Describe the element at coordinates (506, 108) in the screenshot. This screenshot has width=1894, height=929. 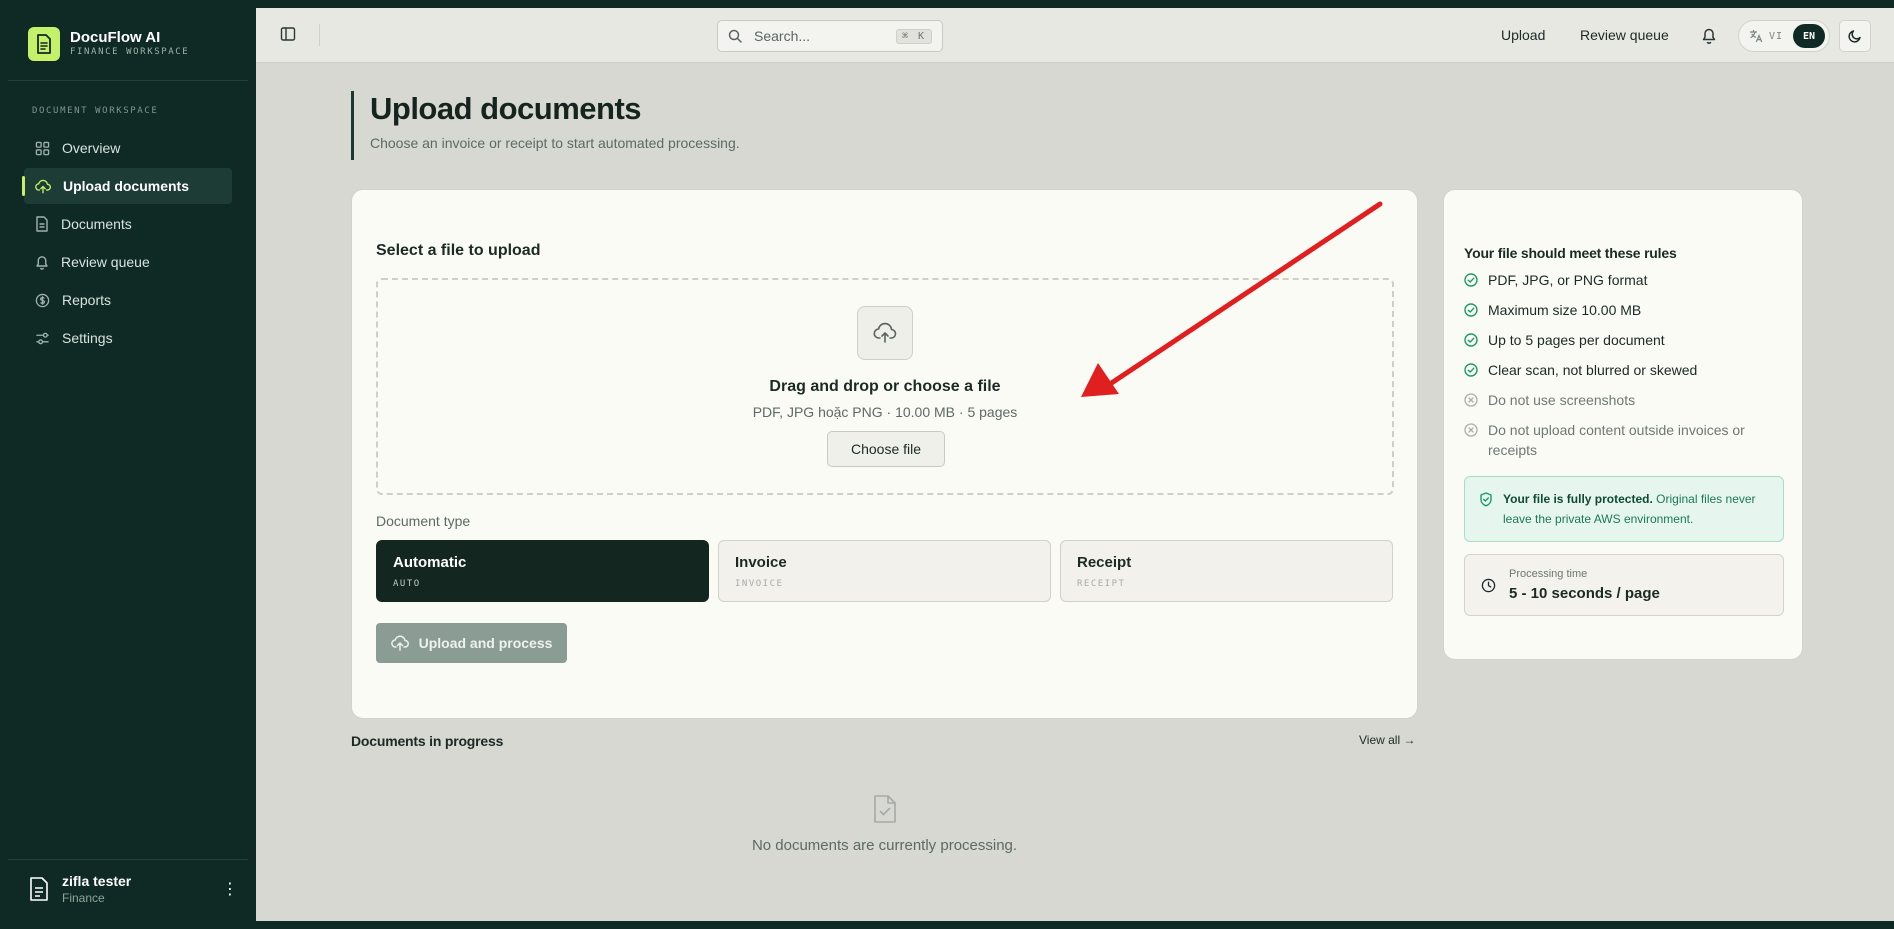
I see `page-title: Upload documents` at that location.